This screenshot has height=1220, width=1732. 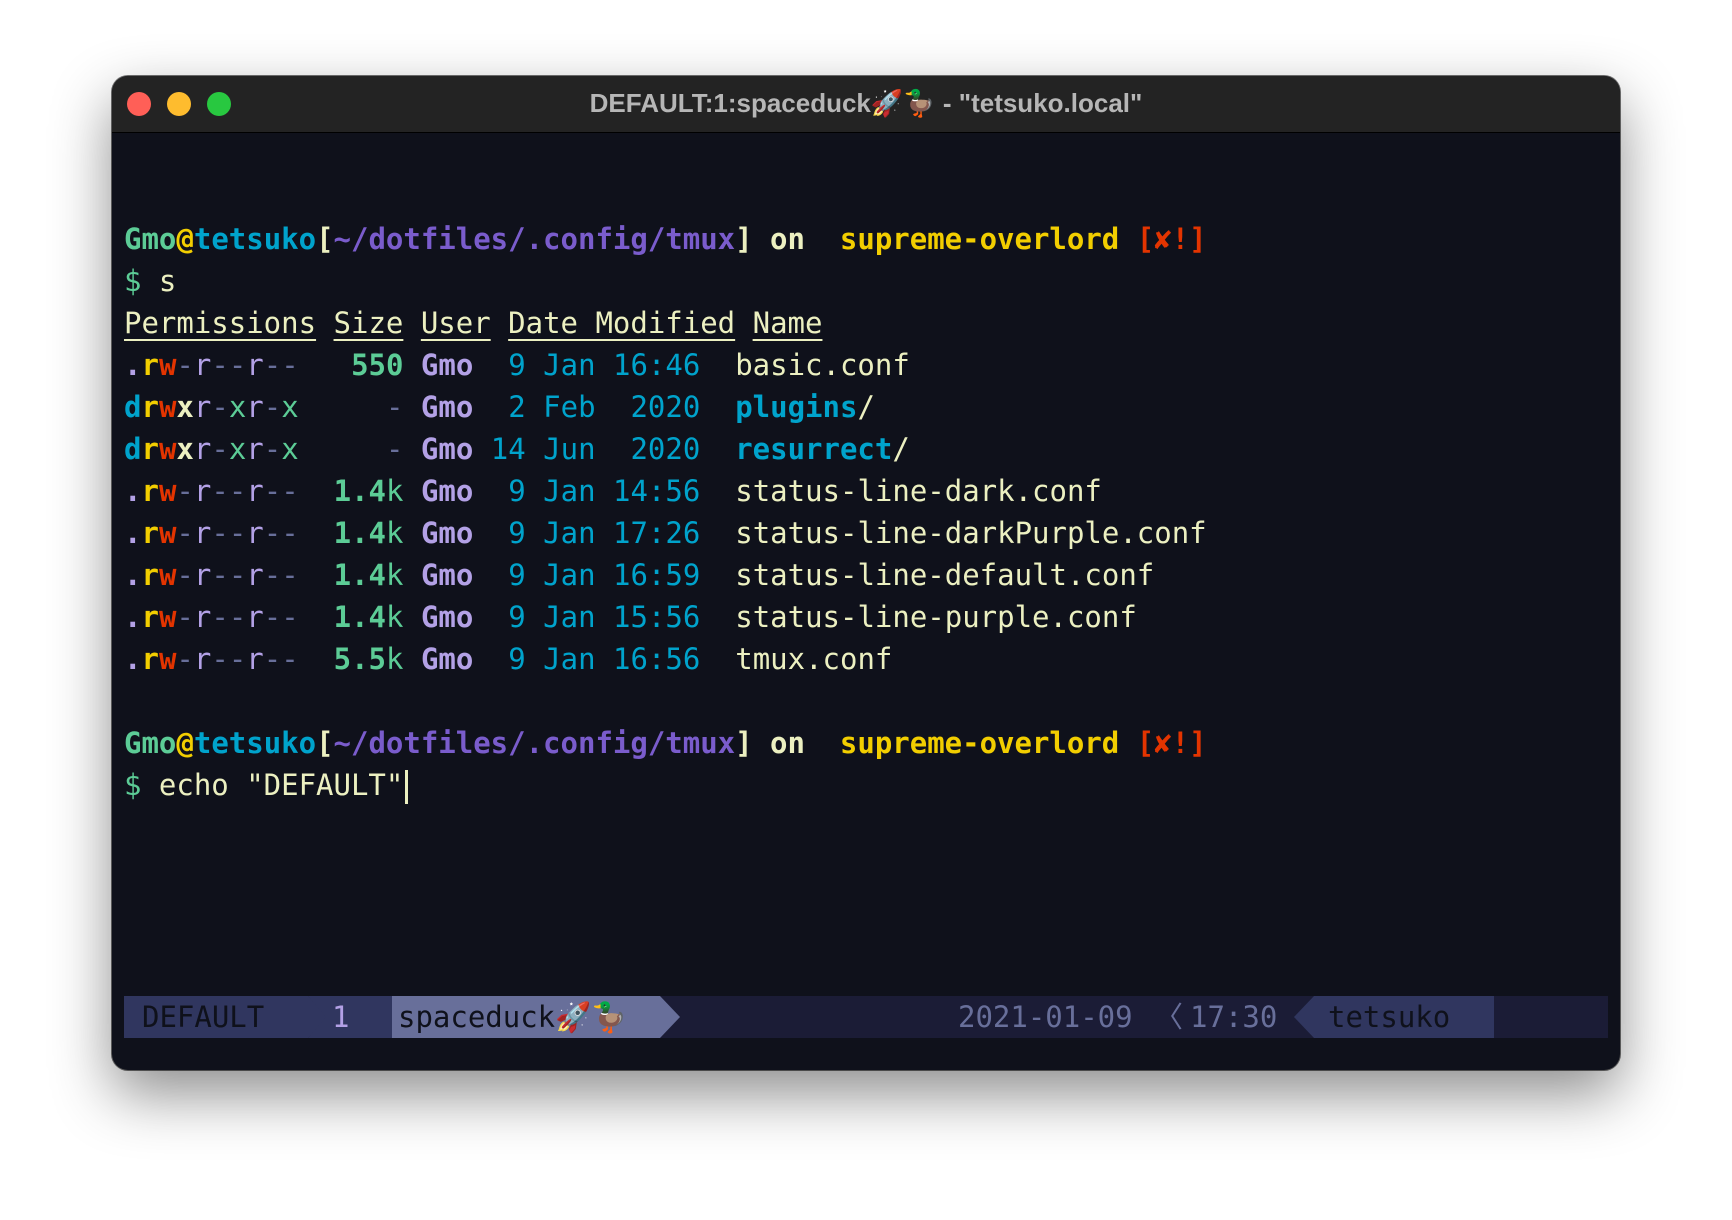 What do you see at coordinates (325, 239) in the screenshot?
I see `bracket: [` at bounding box center [325, 239].